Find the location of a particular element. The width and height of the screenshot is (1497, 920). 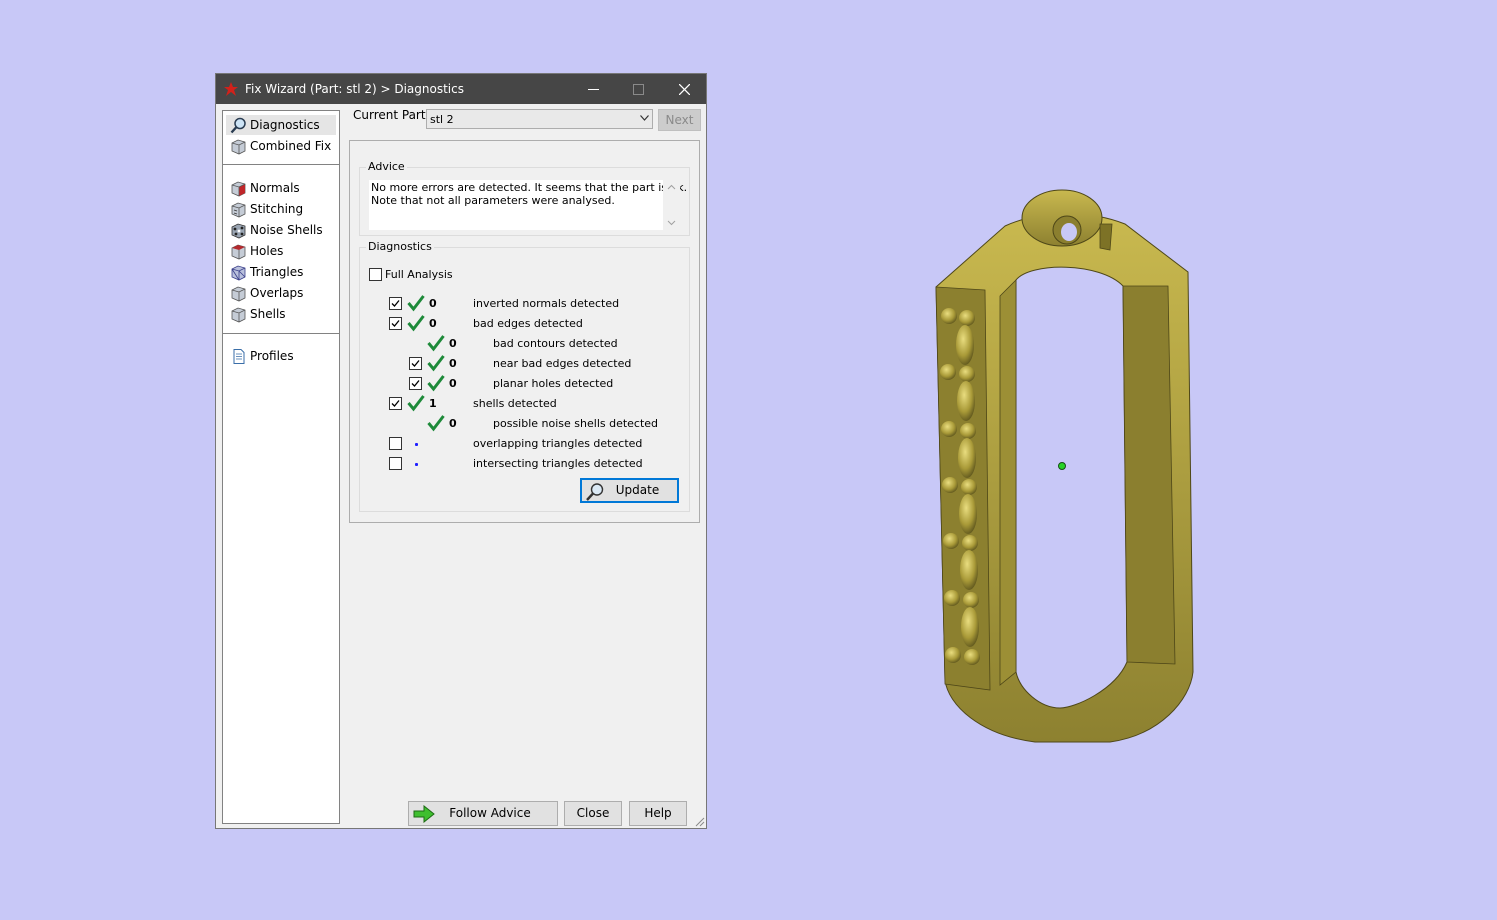

sidebar-item-label: Normals is located at coordinates (275, 188).